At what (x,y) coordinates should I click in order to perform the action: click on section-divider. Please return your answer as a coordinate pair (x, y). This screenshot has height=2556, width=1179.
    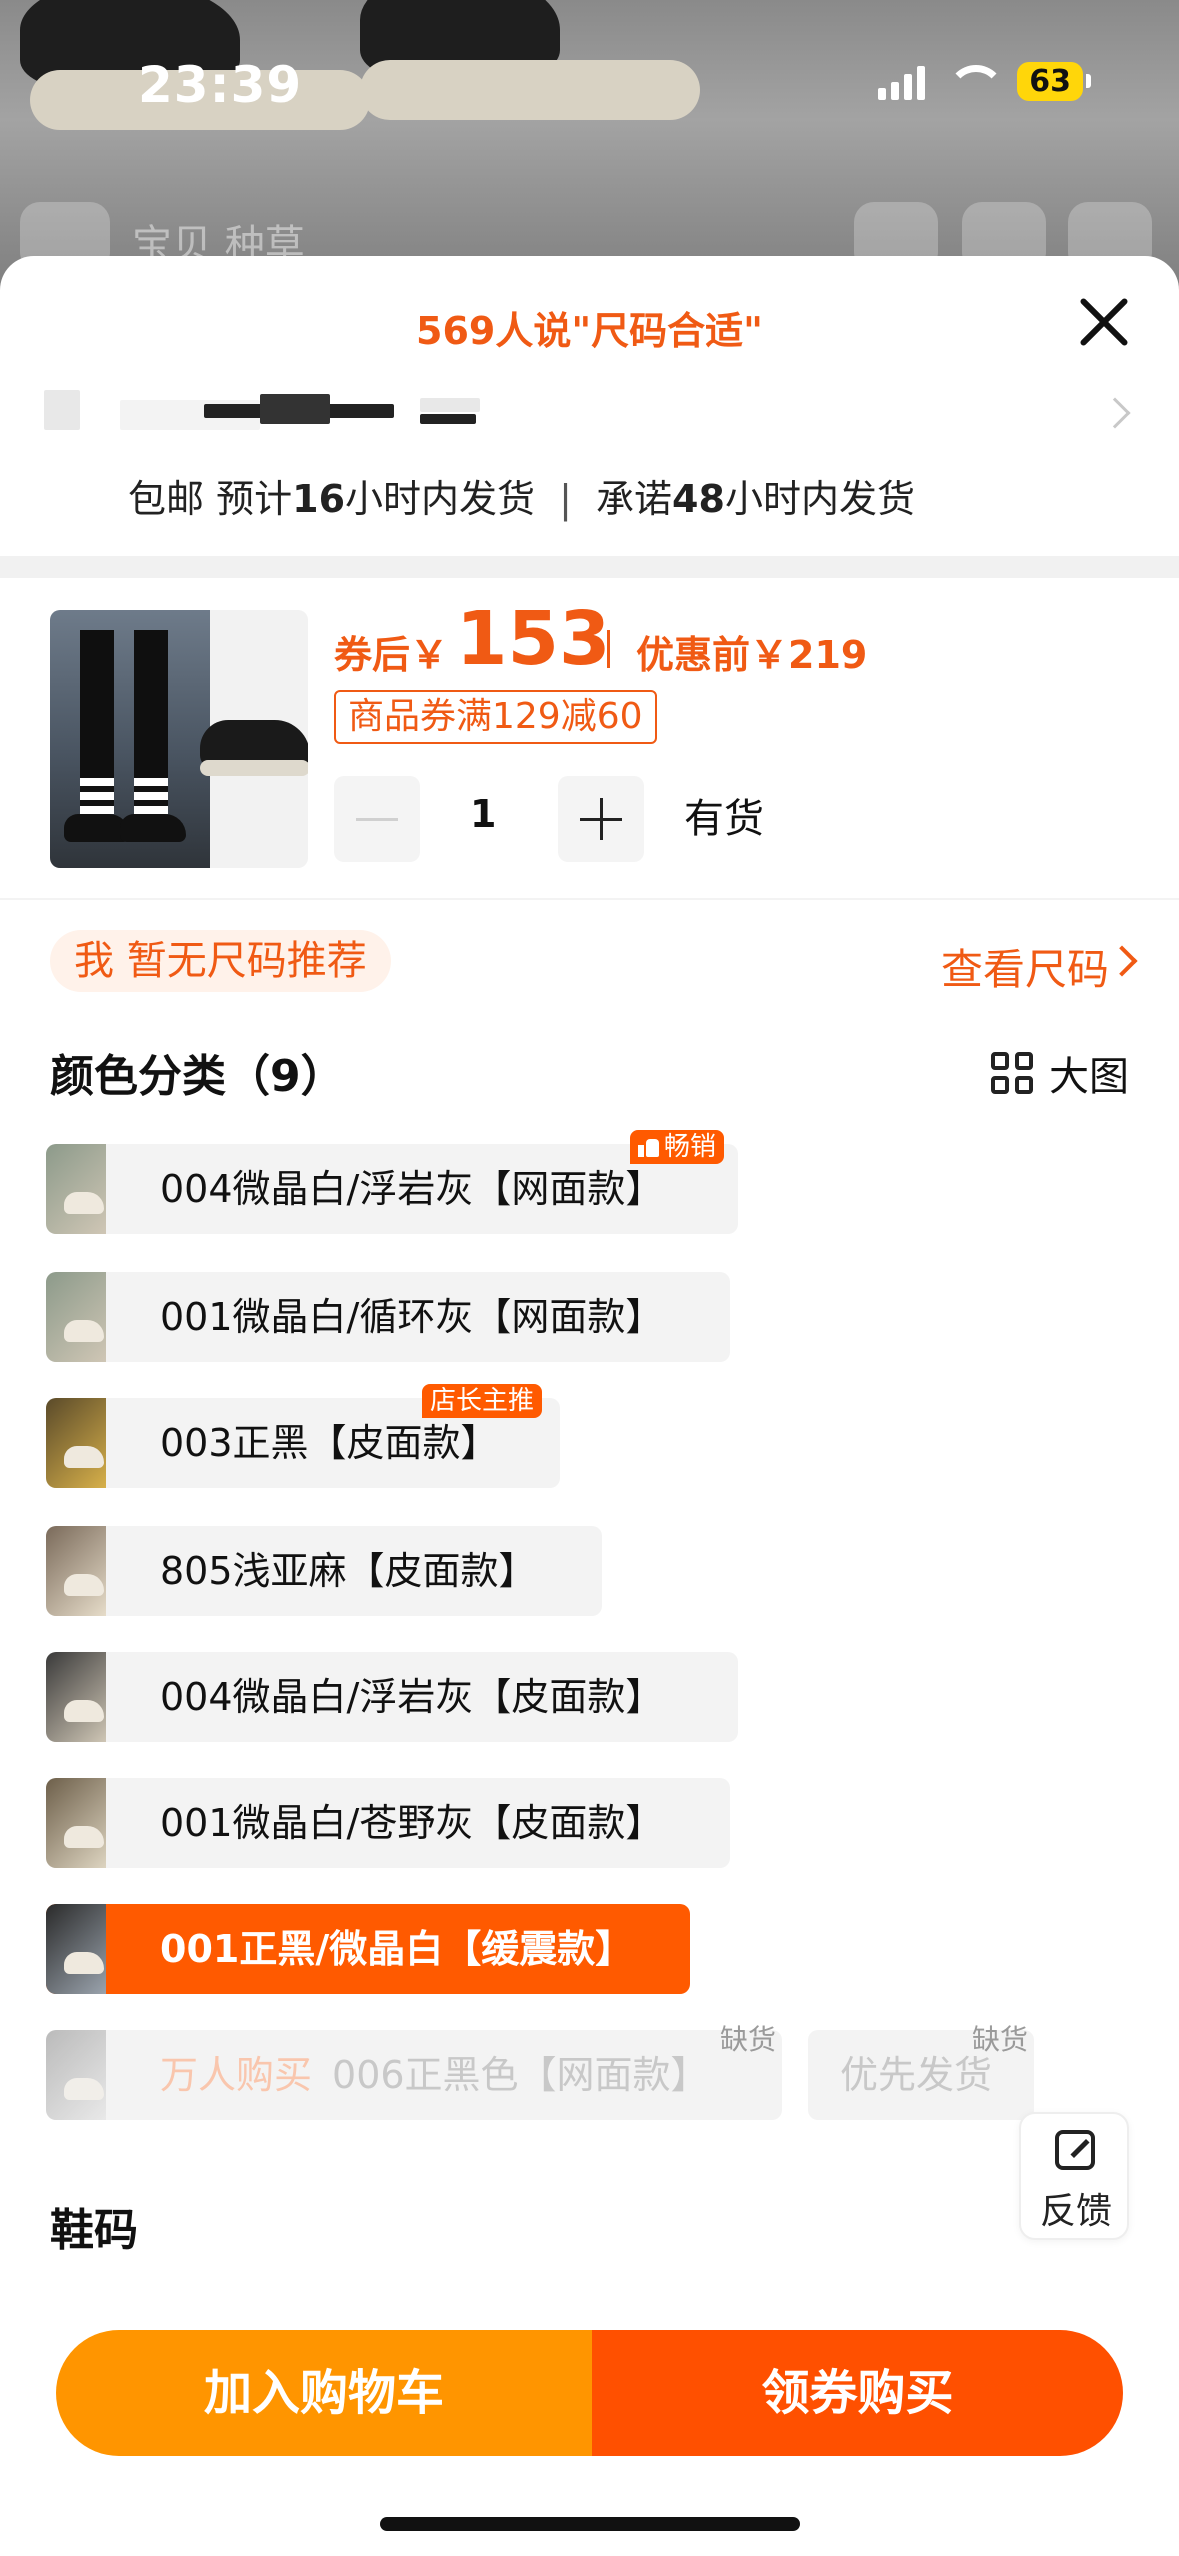
    Looking at the image, I should click on (589, 567).